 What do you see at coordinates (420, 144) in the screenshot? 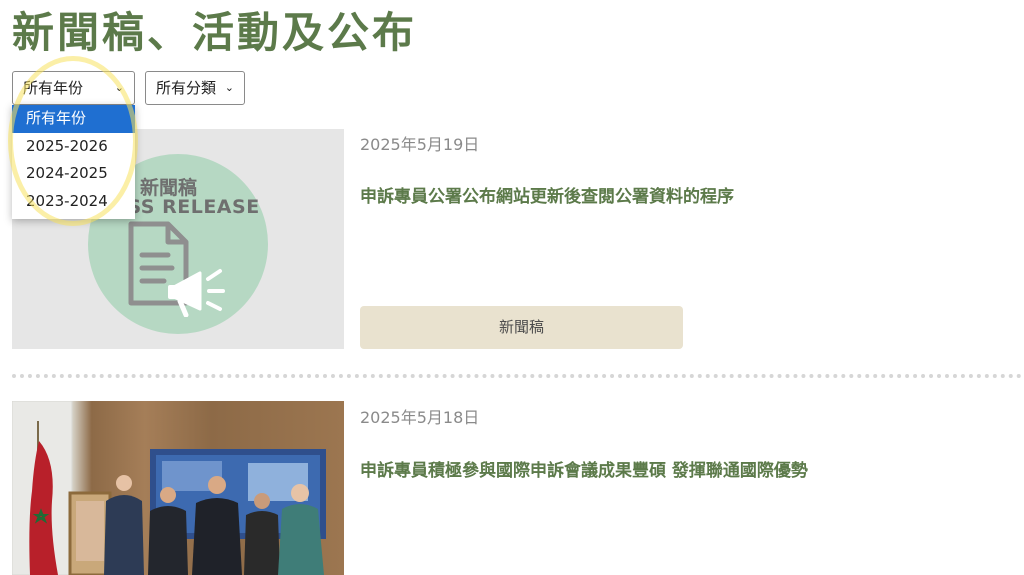
I see `article-date: 2025年5月19日` at bounding box center [420, 144].